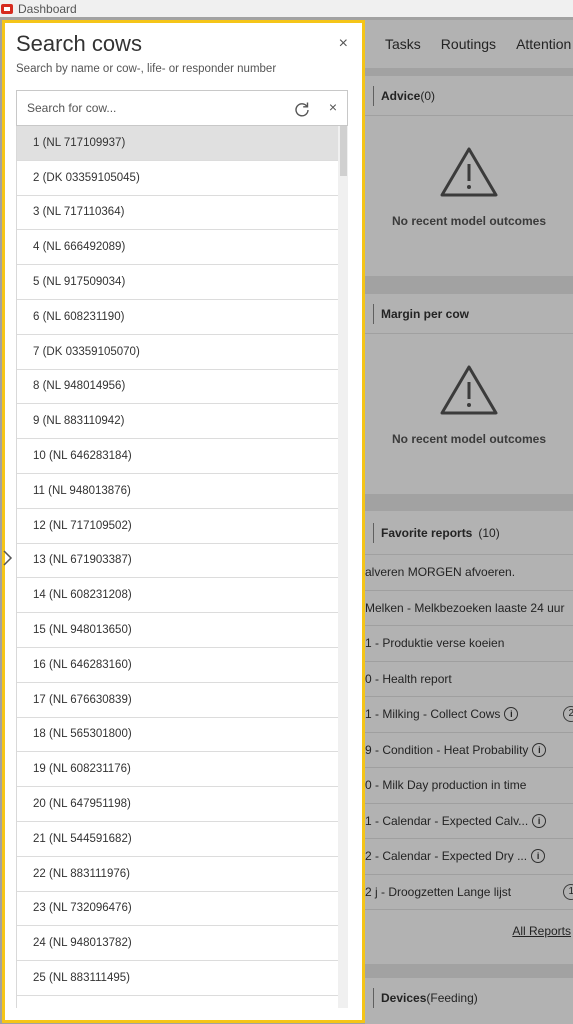 The image size is (573, 1024). I want to click on cow-list-item: 1 (NL 717109937), so click(178, 143).